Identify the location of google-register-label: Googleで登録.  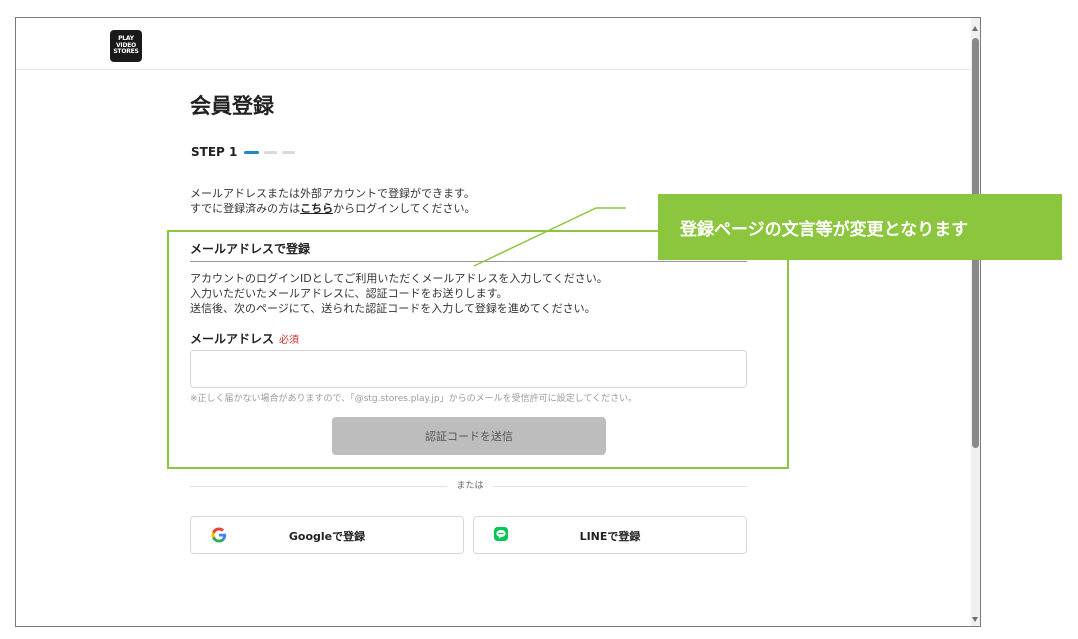
(327, 536).